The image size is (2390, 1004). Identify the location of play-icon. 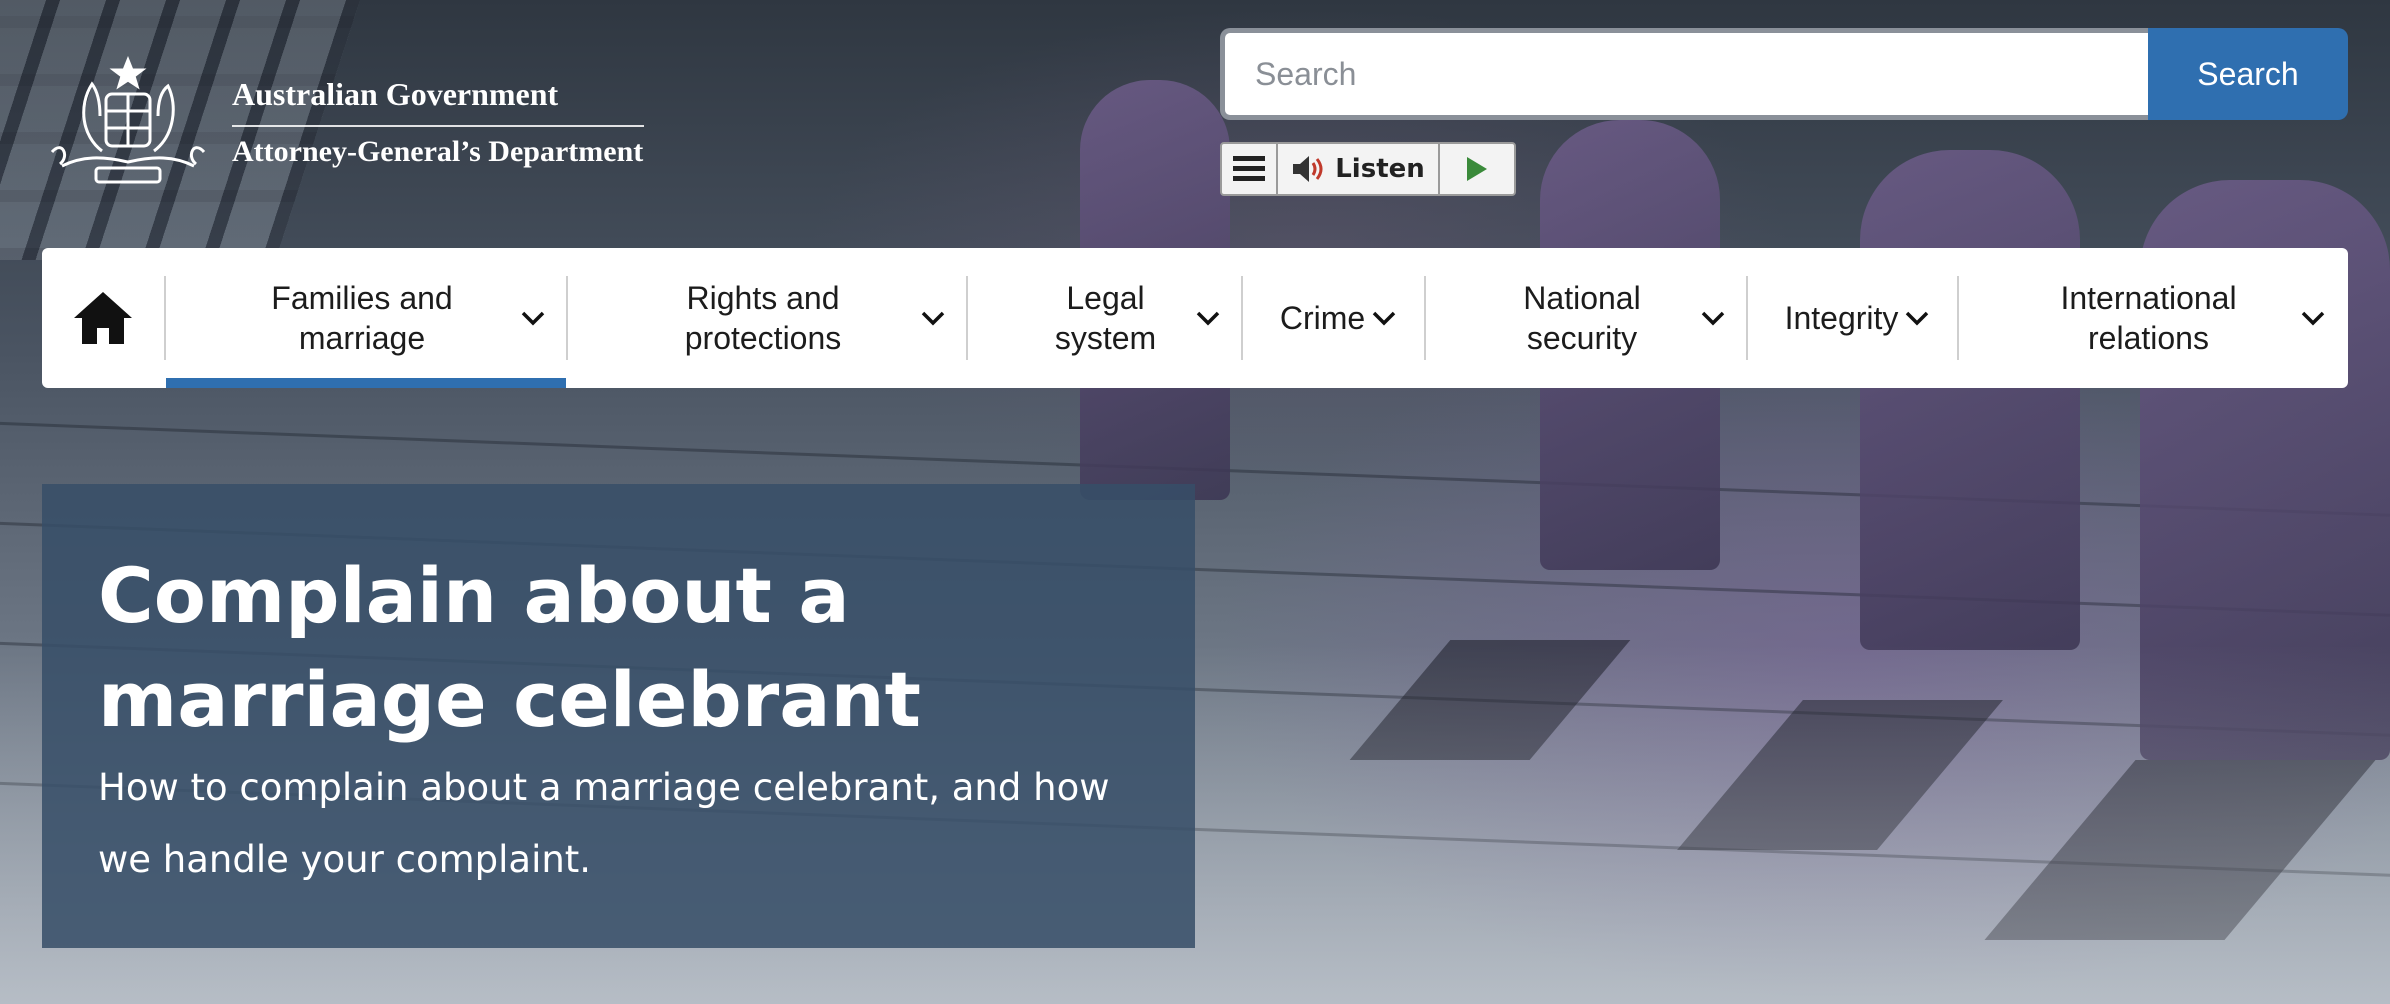
(1477, 169).